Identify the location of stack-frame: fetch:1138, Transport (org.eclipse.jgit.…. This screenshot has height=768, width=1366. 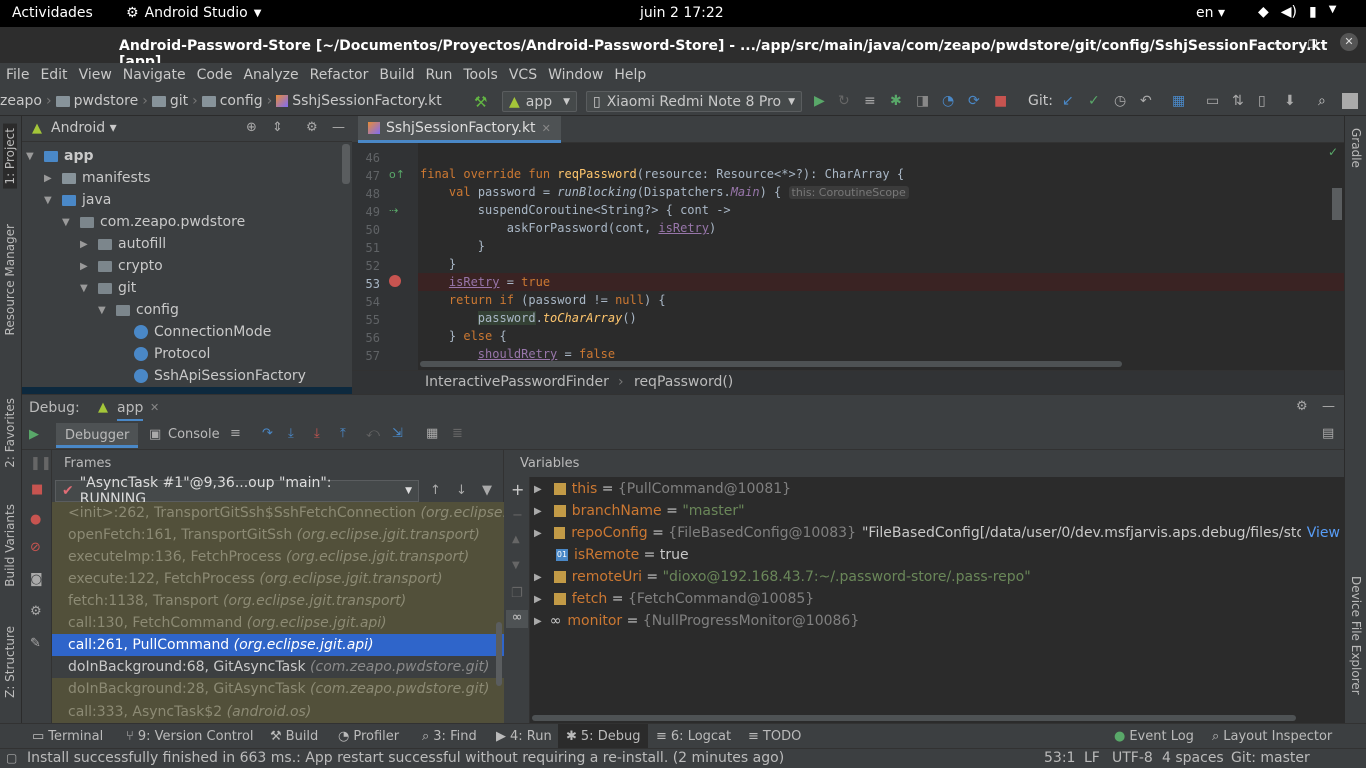
(278, 601).